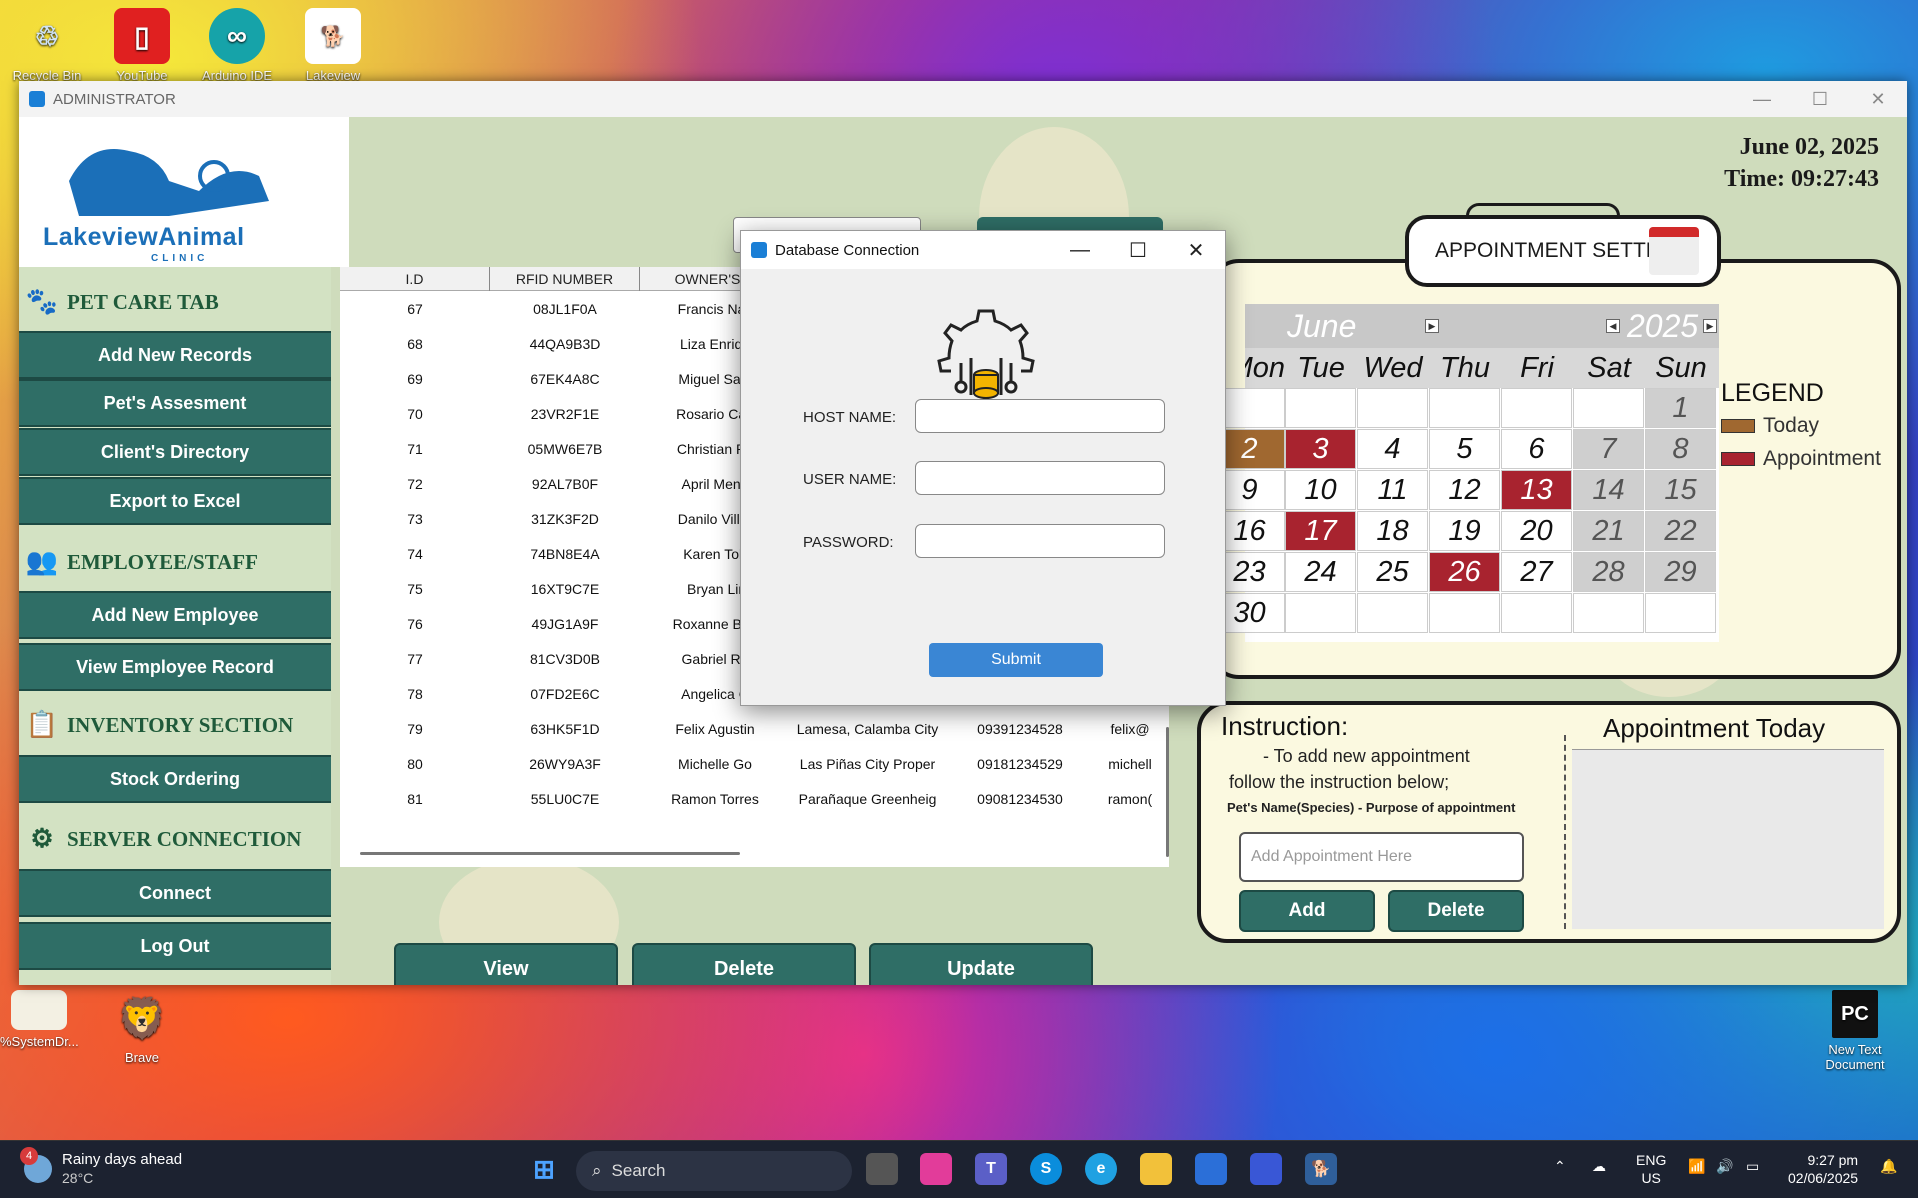 The image size is (1918, 1198). I want to click on calendar-day: 21, so click(1608, 531).